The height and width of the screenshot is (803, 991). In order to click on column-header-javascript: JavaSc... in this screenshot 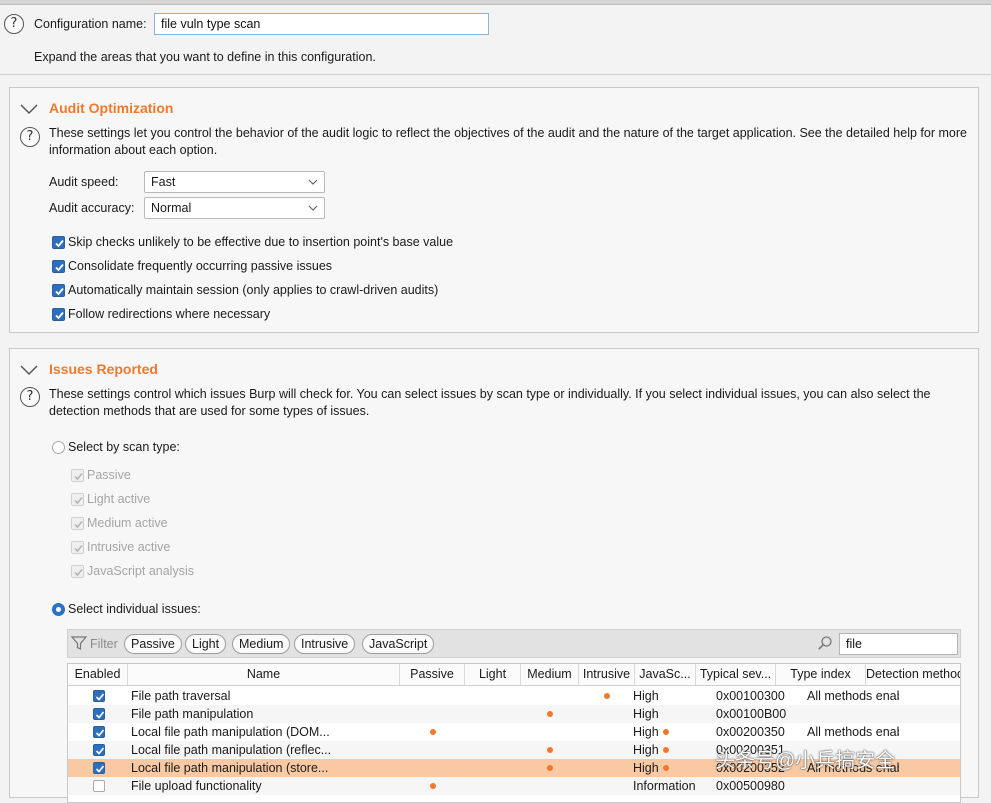, I will do `click(665, 675)`.